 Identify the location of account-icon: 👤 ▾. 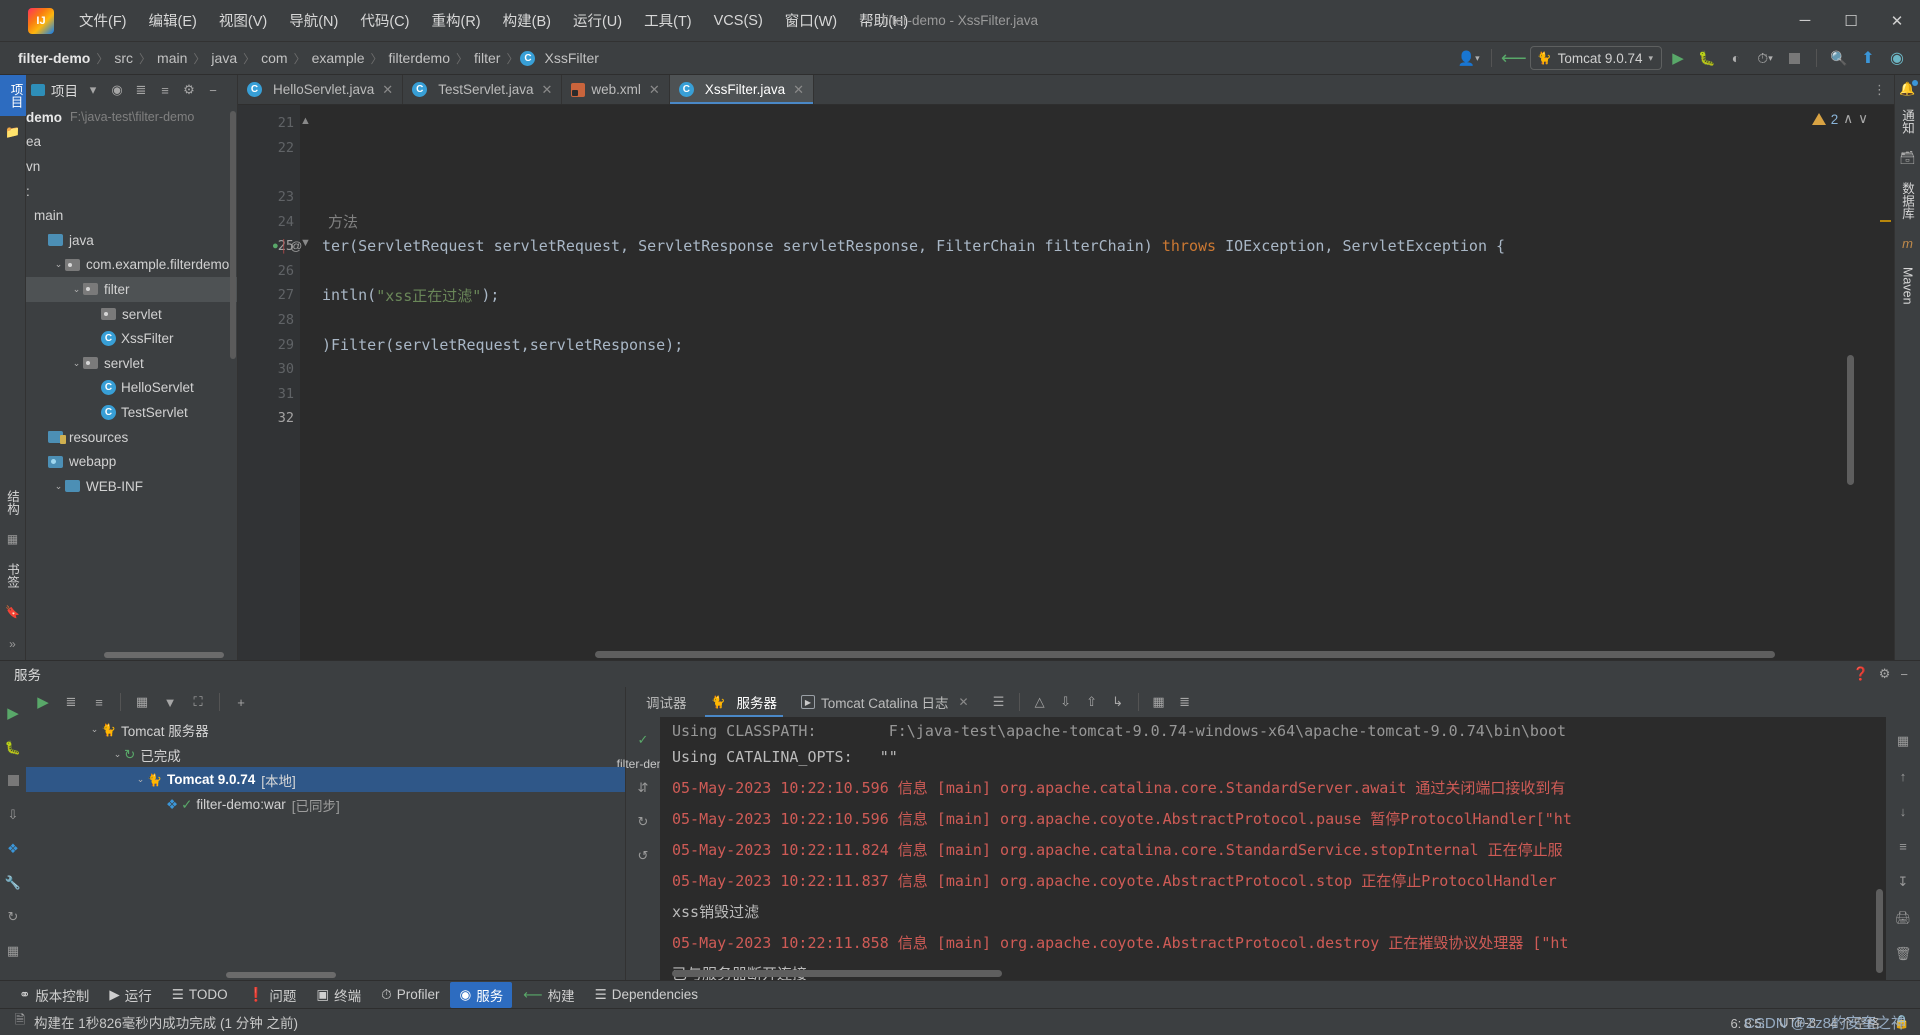
(1469, 58).